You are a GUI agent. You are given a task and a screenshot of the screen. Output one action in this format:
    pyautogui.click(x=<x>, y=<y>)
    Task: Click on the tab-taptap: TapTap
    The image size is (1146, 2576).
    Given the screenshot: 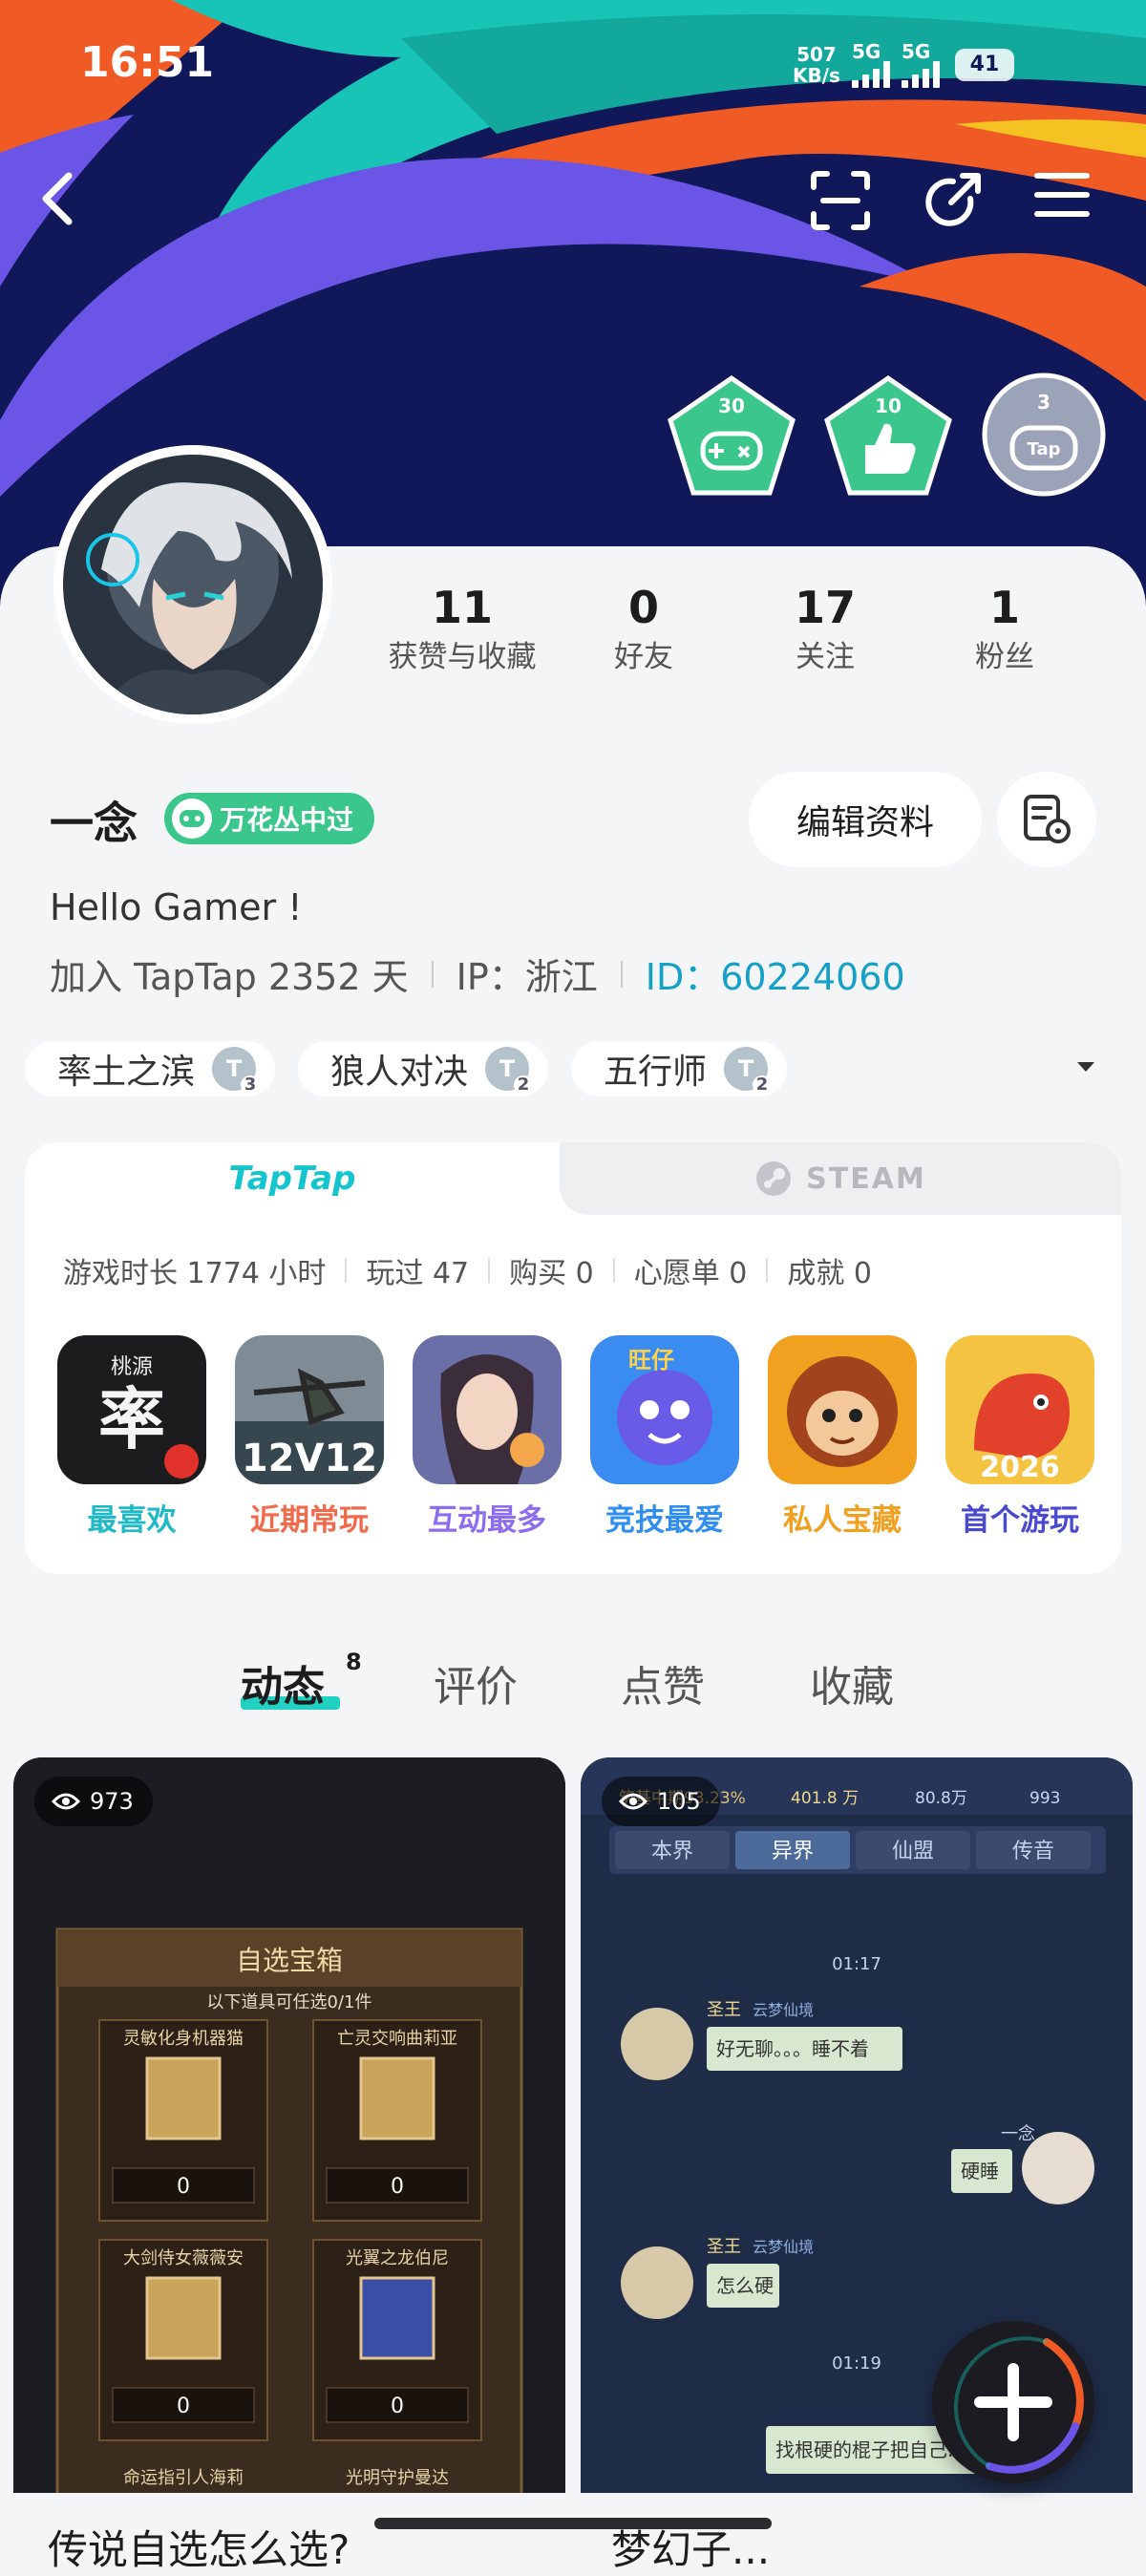 What is the action you would take?
    pyautogui.click(x=292, y=1178)
    